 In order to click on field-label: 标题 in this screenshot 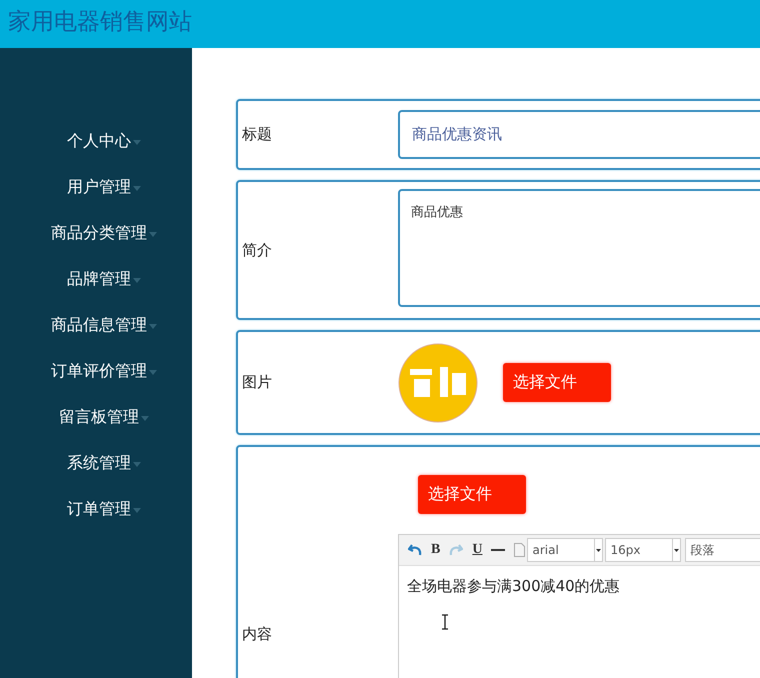, I will do `click(257, 134)`.